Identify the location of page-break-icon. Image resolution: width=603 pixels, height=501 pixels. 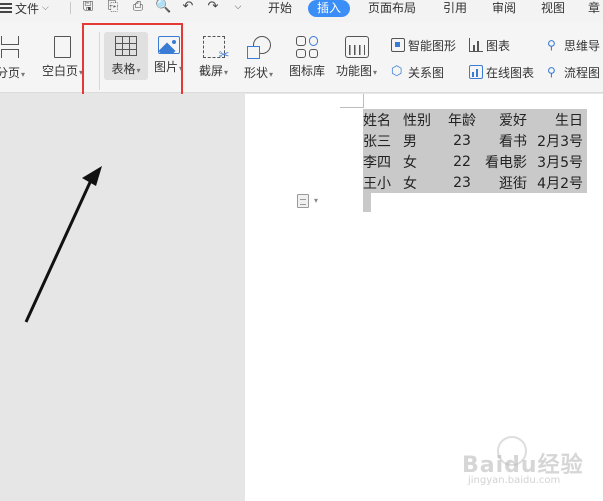
(11, 48).